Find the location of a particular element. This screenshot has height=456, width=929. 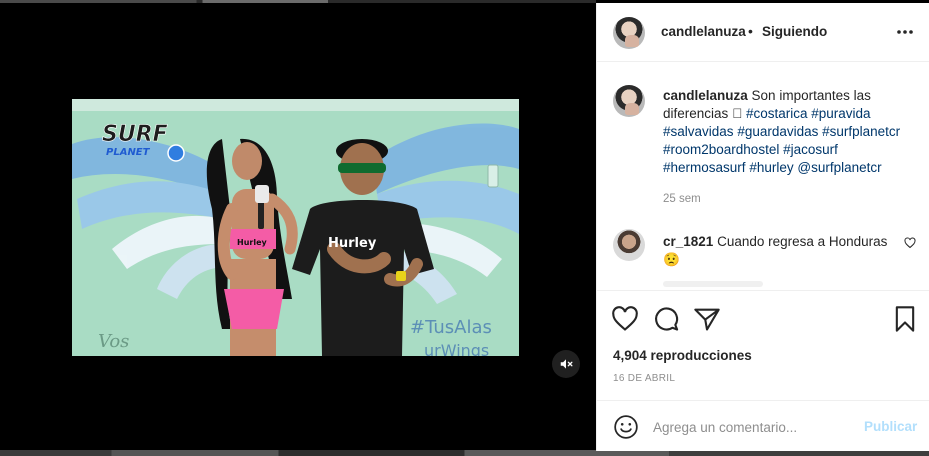

hashtag-link: #puravida is located at coordinates (840, 113).